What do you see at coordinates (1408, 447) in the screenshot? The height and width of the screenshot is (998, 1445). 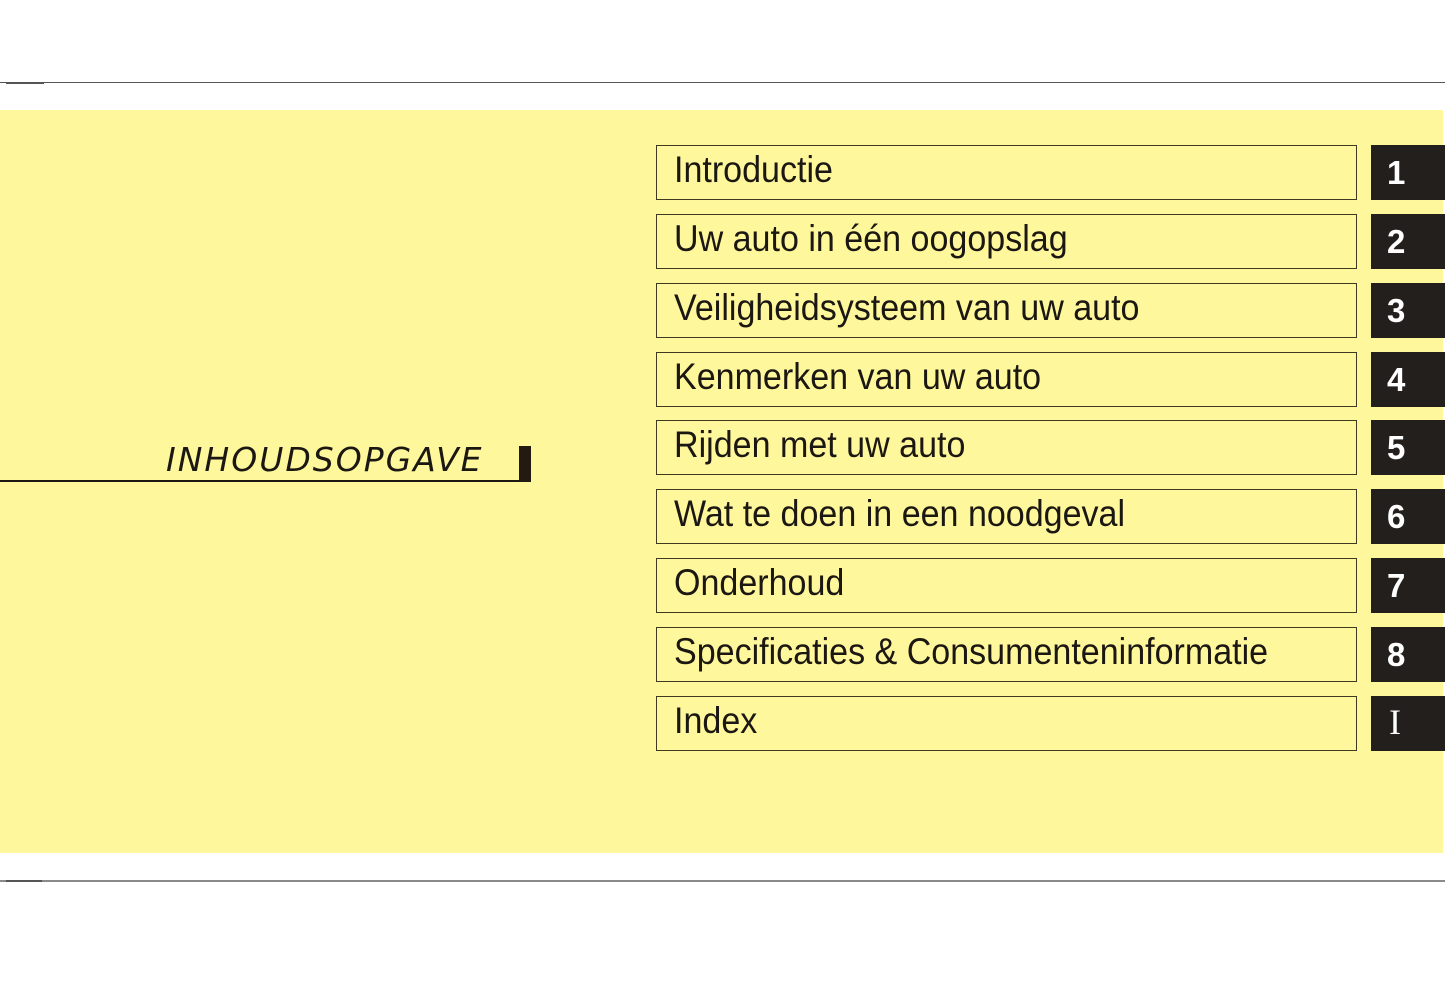 I see `chapter-tab: 5` at bounding box center [1408, 447].